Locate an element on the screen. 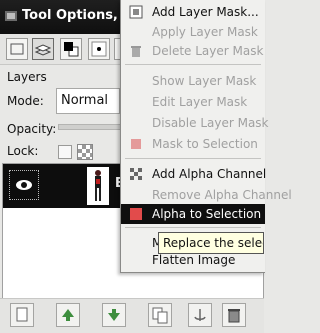 This screenshot has height=333, width=320. menu-item-mask-to-selection: Mask to Selection is located at coordinates (193, 144).